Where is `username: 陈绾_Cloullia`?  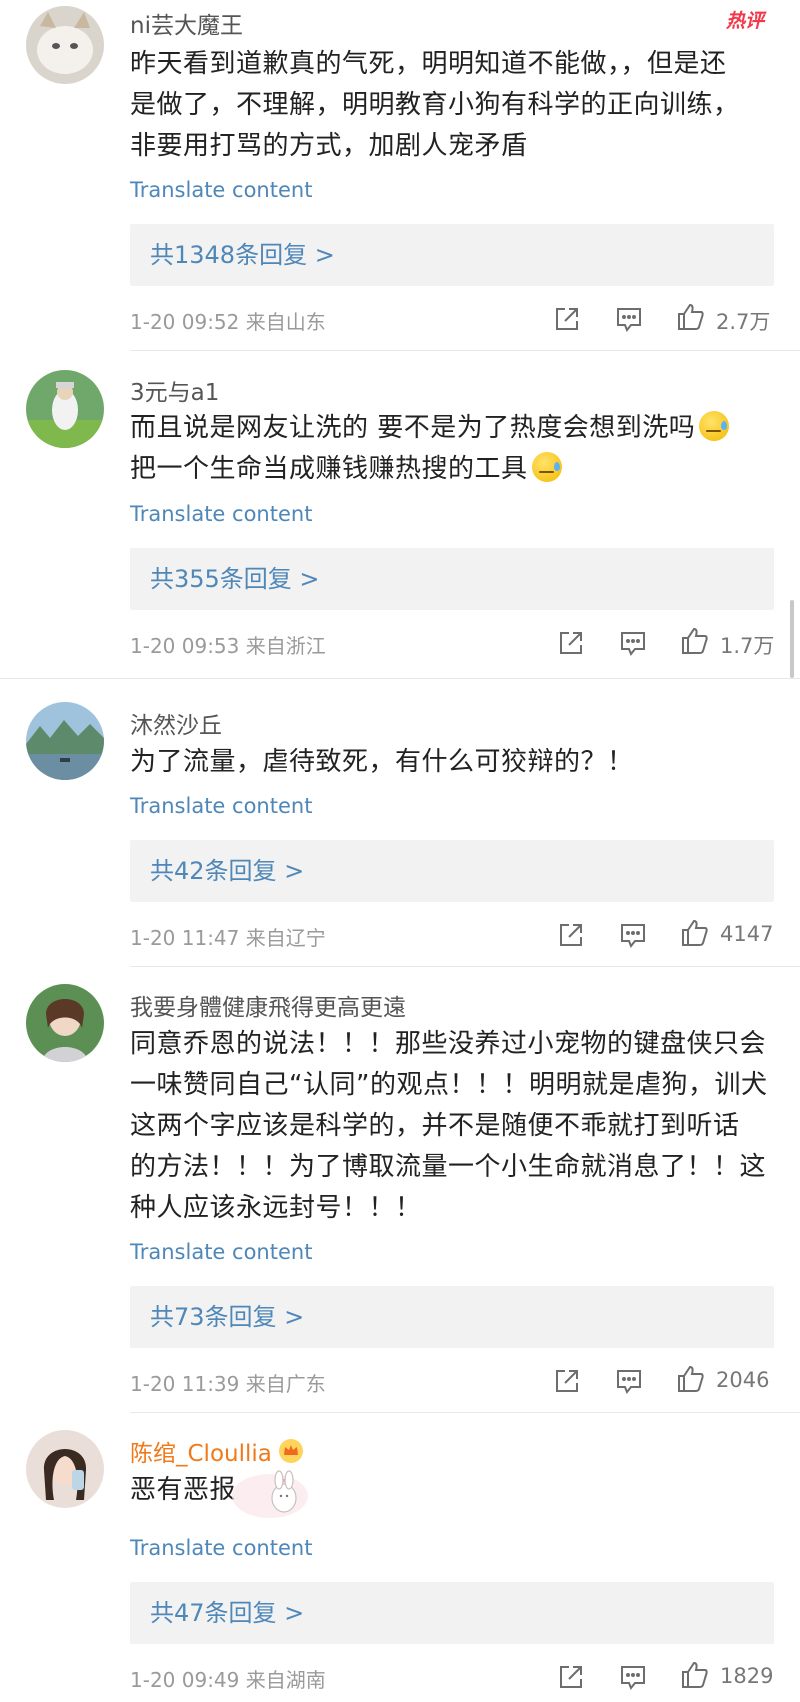
username: 陈绾_Cloullia is located at coordinates (217, 1452).